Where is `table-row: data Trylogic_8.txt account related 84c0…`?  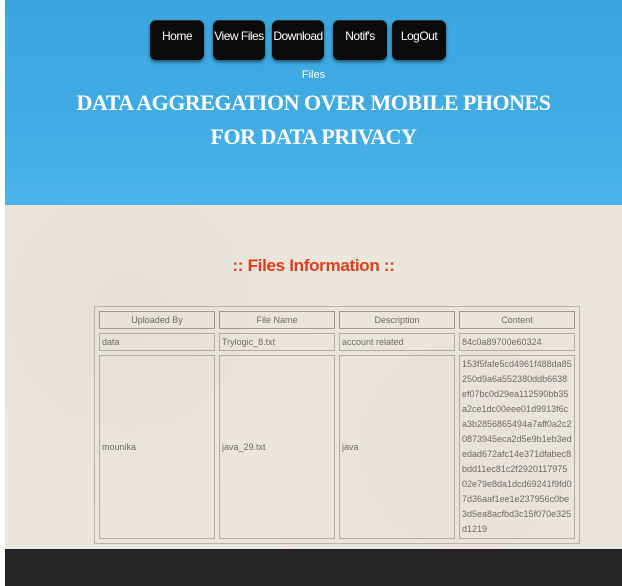
table-row: data Trylogic_8.txt account related 84c0… is located at coordinates (337, 342).